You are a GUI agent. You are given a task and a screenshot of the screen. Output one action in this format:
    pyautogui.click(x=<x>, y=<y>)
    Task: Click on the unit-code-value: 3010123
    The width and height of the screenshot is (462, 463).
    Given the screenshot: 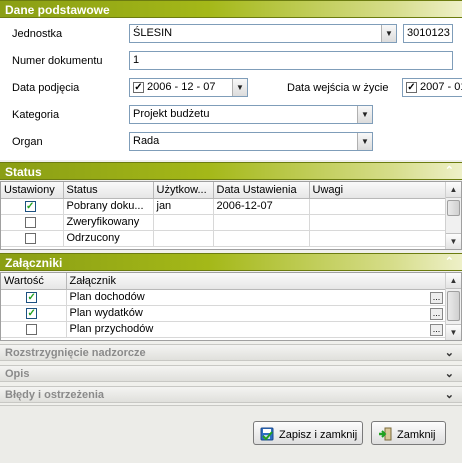 What is the action you would take?
    pyautogui.click(x=428, y=33)
    